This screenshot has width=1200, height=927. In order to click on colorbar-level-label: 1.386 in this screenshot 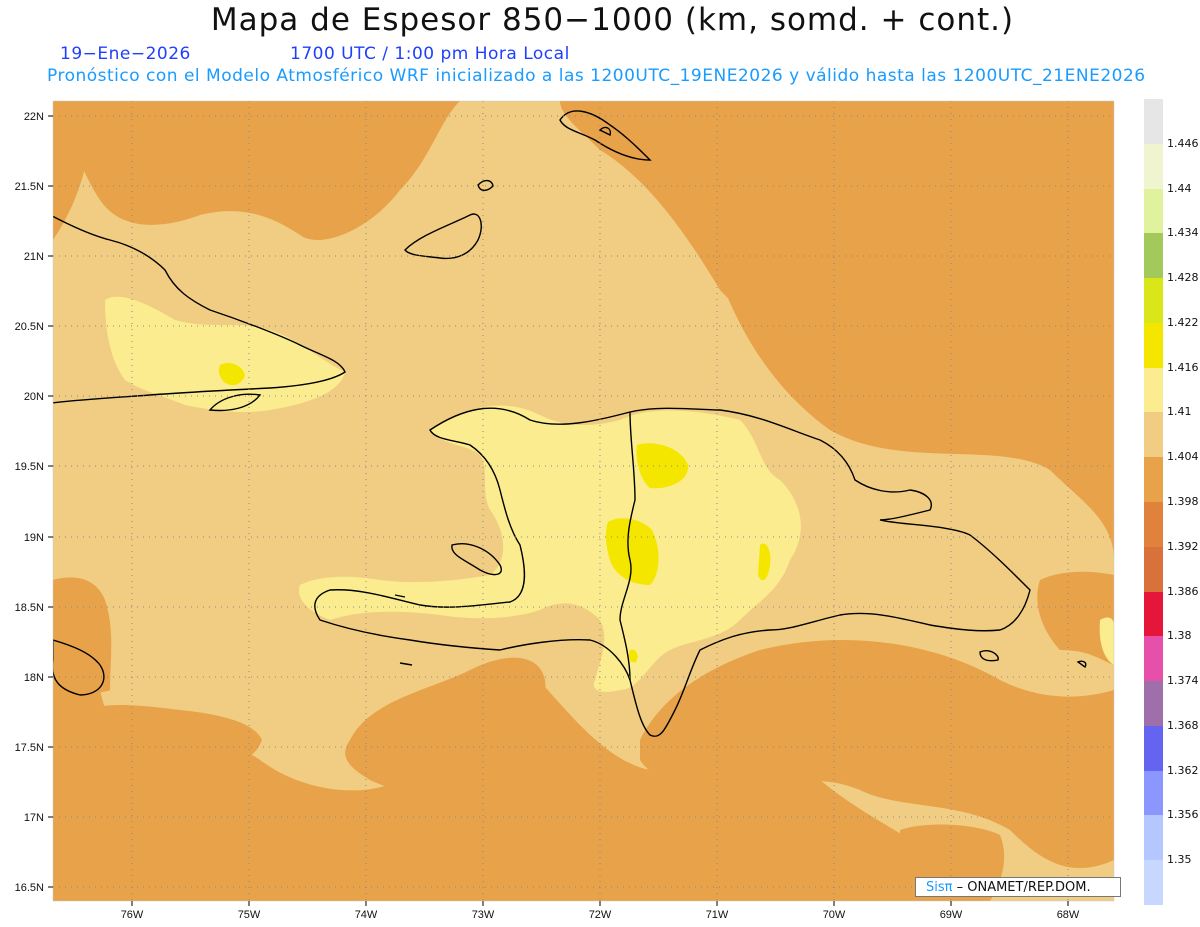, I will do `click(1183, 591)`.